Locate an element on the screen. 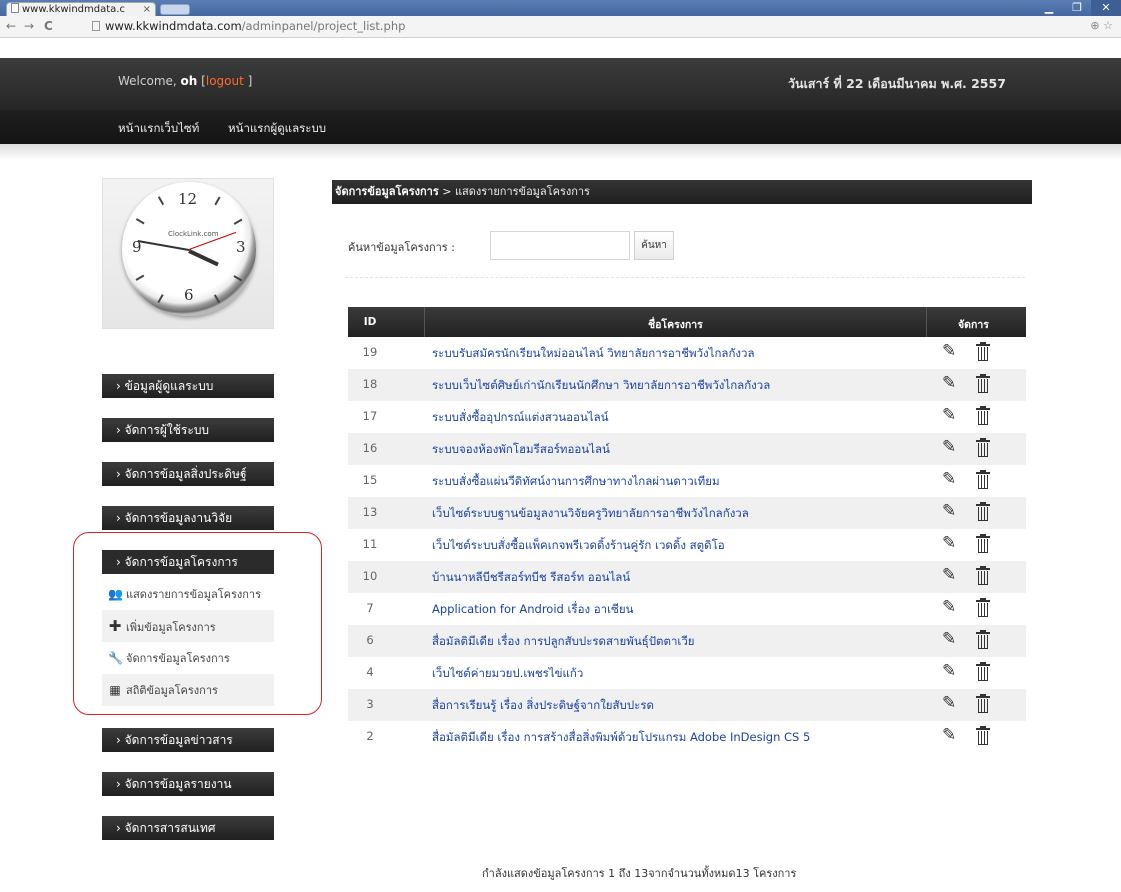 This screenshot has height=892, width=1121. sidebar-item-admin-info: › ข้อมูลผู้ดูแลระบบ is located at coordinates (188, 386).